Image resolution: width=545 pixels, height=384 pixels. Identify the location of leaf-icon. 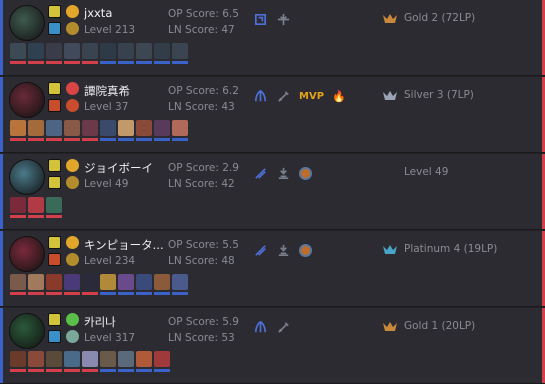
(260, 96).